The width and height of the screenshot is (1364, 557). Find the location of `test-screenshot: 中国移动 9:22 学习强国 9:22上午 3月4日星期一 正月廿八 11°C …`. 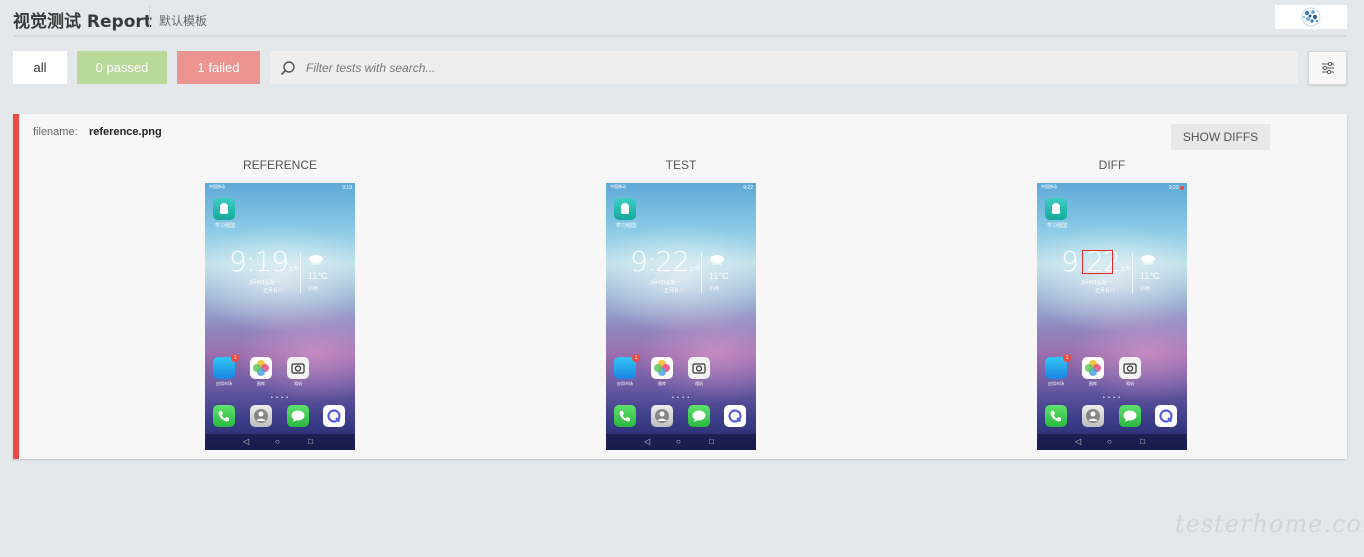

test-screenshot: 中国移动 9:22 学习强国 9:22上午 3月4日星期一 正月廿八 11°C … is located at coordinates (681, 316).